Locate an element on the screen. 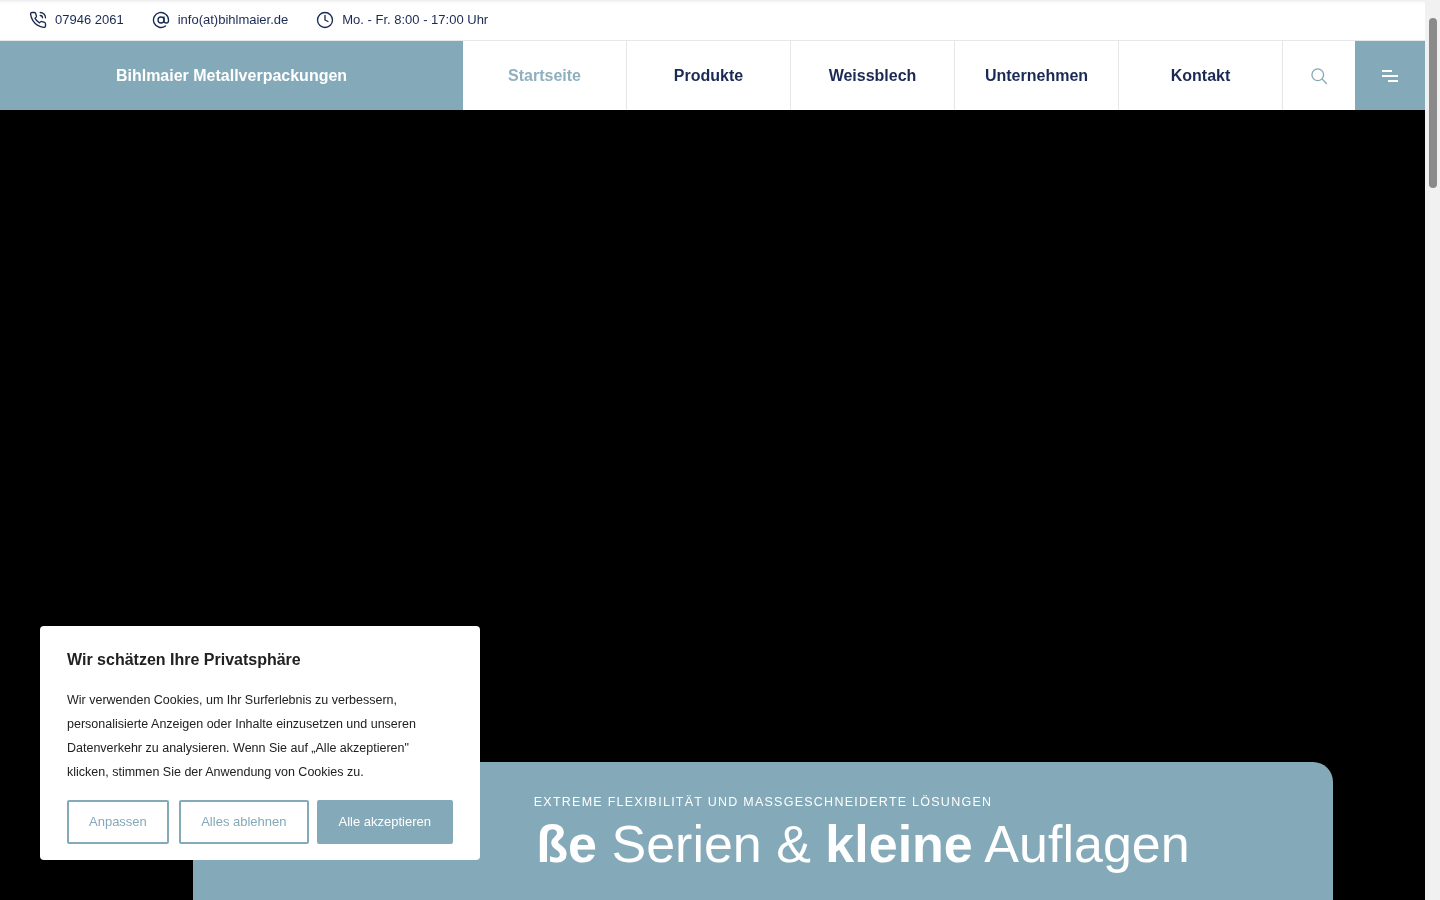 This screenshot has height=900, width=1440. contact-text: 07946 2061 is located at coordinates (89, 20).